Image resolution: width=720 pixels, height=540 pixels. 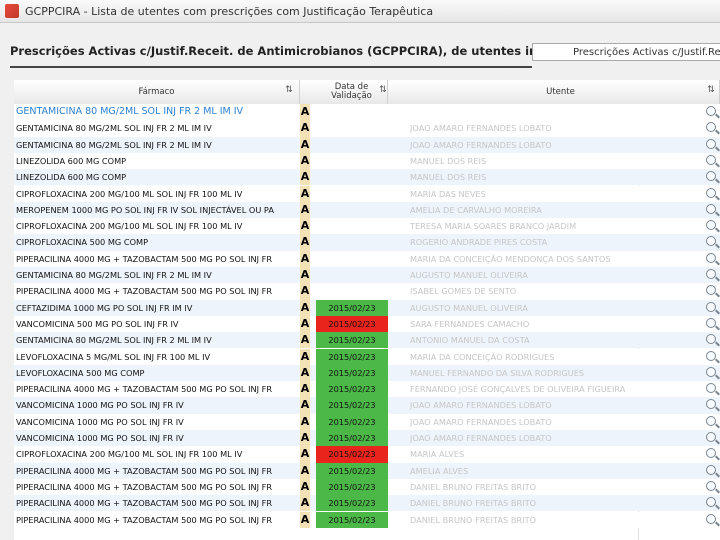 What do you see at coordinates (157, 92) in the screenshot?
I see `column-header-drug: Fármaco ⇅` at bounding box center [157, 92].